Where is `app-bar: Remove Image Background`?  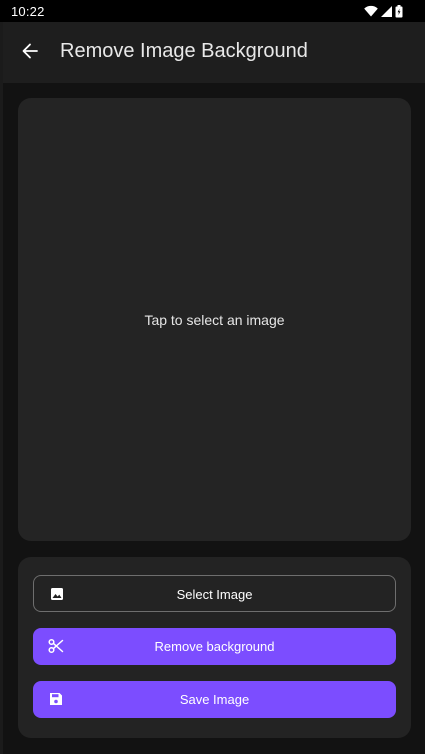
app-bar: Remove Image Background is located at coordinates (214, 52).